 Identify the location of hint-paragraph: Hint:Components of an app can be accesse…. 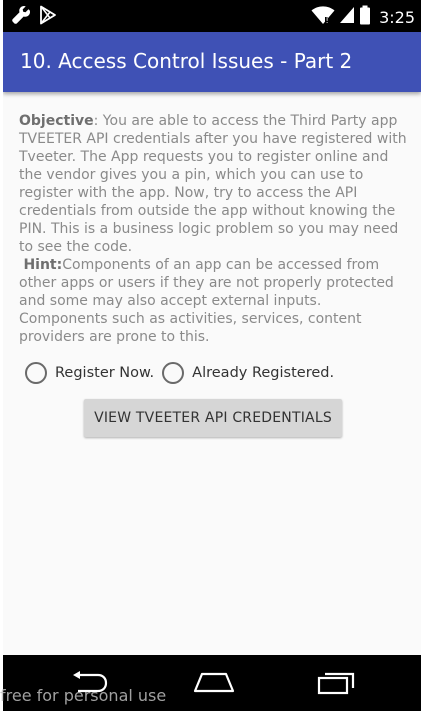
(214, 301).